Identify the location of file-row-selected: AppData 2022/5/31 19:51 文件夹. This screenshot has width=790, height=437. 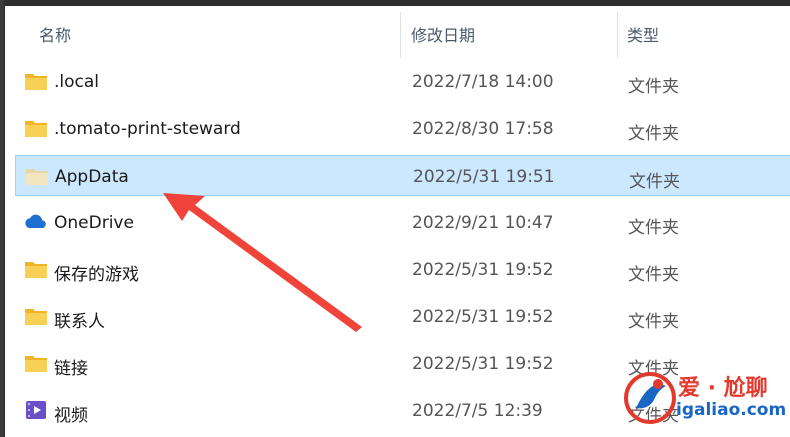
(402, 175).